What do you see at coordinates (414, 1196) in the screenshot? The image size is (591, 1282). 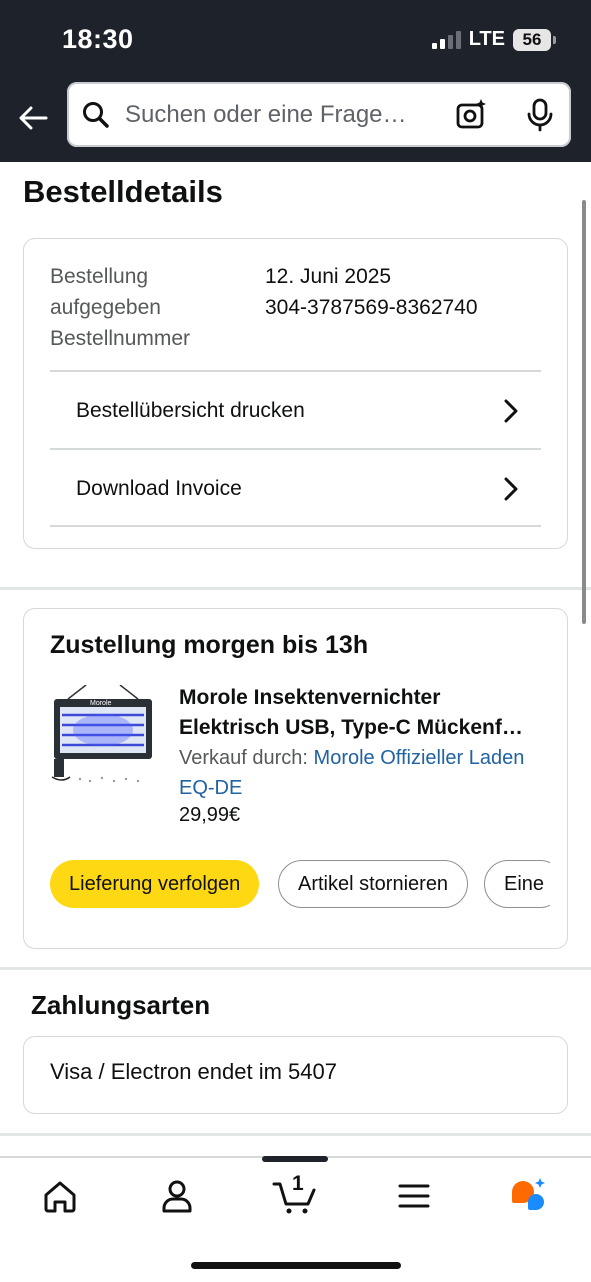 I see `menu-icon` at bounding box center [414, 1196].